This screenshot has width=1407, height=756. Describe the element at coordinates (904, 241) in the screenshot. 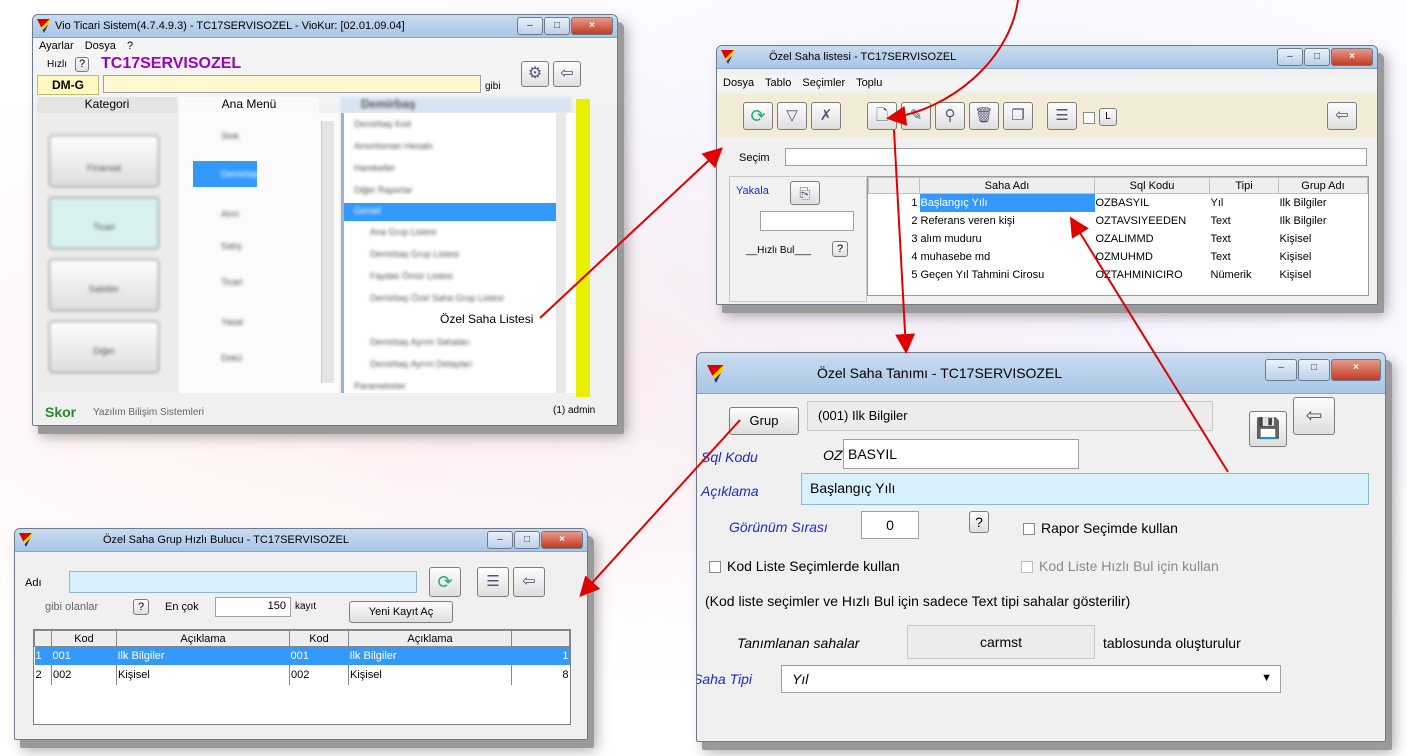

I see `arrow-list-to-definition` at that location.